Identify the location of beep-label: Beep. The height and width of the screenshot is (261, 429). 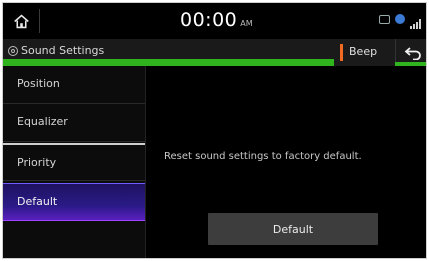
(363, 51).